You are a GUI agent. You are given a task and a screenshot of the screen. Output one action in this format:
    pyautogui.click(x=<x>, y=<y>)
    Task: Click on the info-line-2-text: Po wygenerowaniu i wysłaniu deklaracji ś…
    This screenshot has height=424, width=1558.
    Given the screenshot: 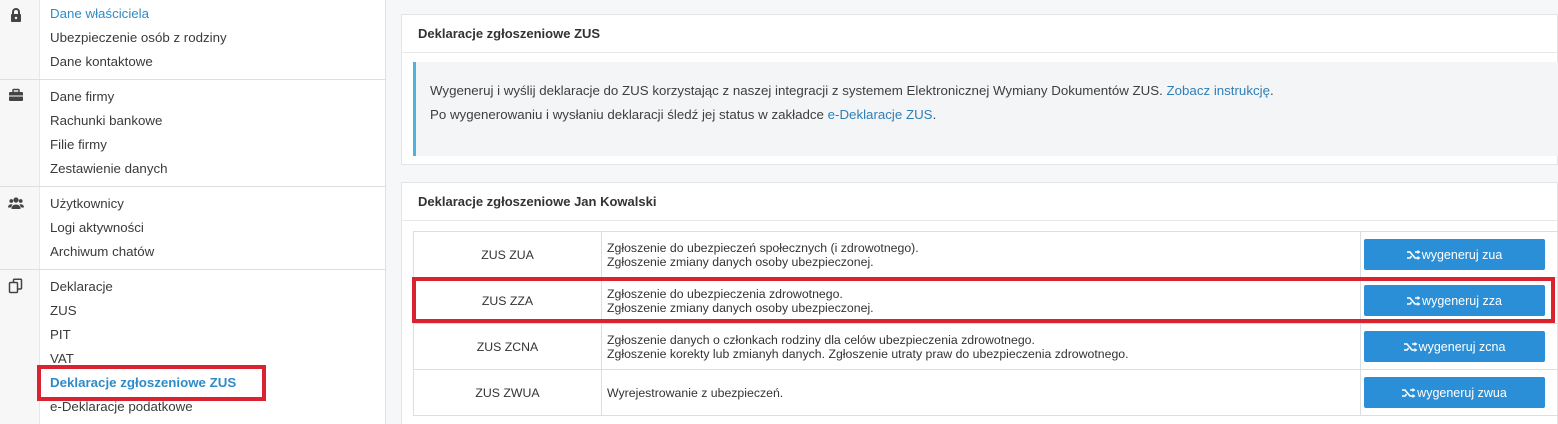 What is the action you would take?
    pyautogui.click(x=629, y=114)
    